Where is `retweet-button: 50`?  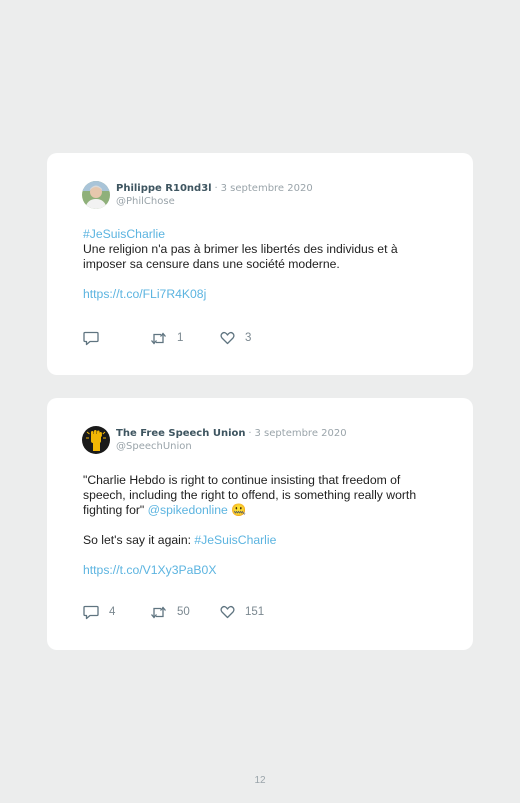
retweet-button: 50 is located at coordinates (170, 612).